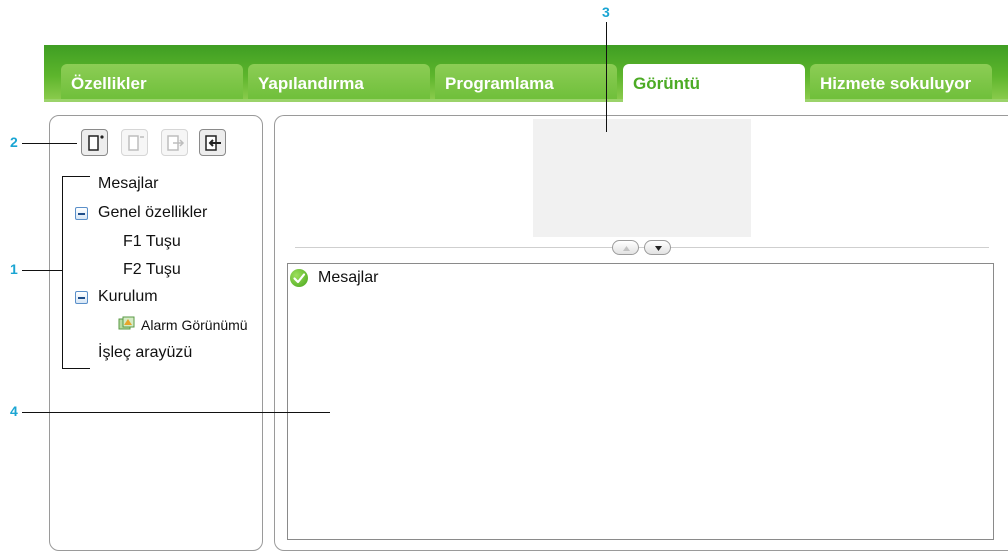 The image size is (1008, 551). I want to click on splitter-line, so click(642, 247).